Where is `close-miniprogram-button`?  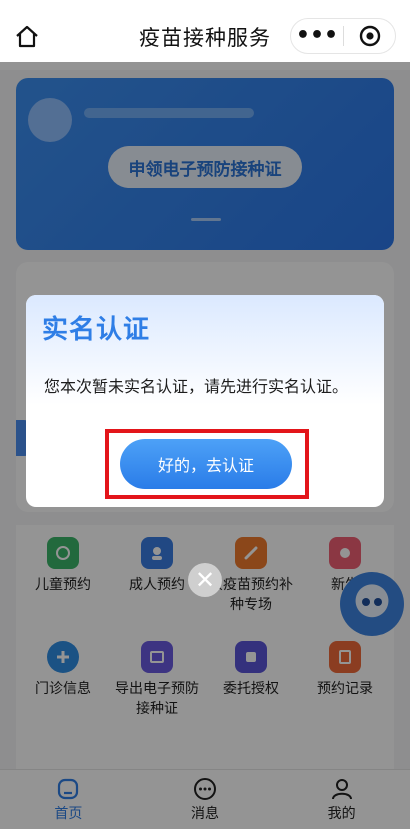
close-miniprogram-button is located at coordinates (369, 36).